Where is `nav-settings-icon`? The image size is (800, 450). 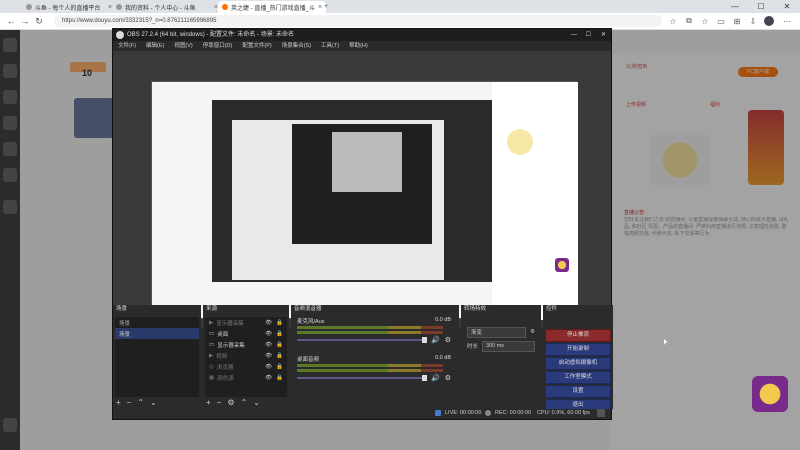
nav-settings-icon is located at coordinates (10, 425).